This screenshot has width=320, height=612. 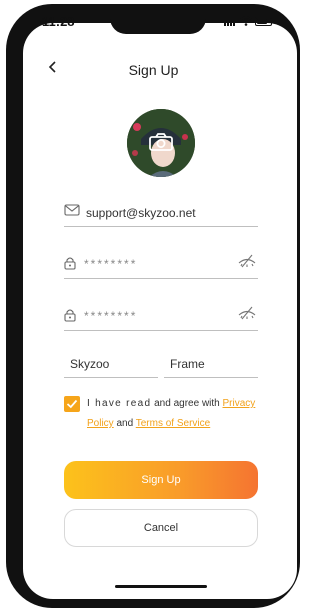 I want to click on status-icons, so click(x=248, y=21).